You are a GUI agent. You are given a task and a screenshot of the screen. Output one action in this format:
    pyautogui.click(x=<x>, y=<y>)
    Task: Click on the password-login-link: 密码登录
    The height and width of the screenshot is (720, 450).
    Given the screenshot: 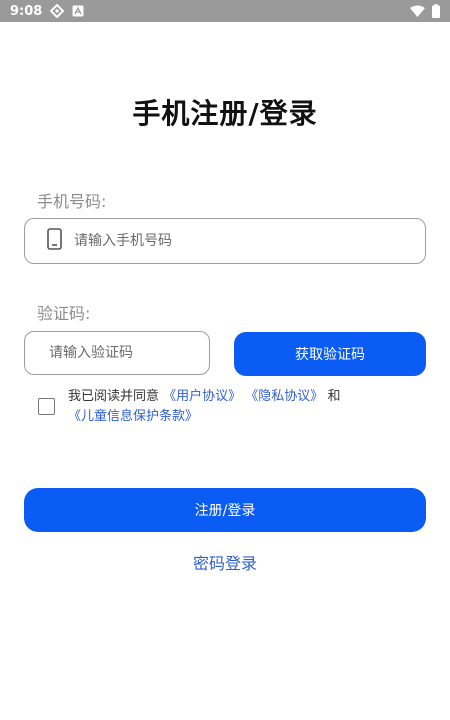 What is the action you would take?
    pyautogui.click(x=225, y=562)
    